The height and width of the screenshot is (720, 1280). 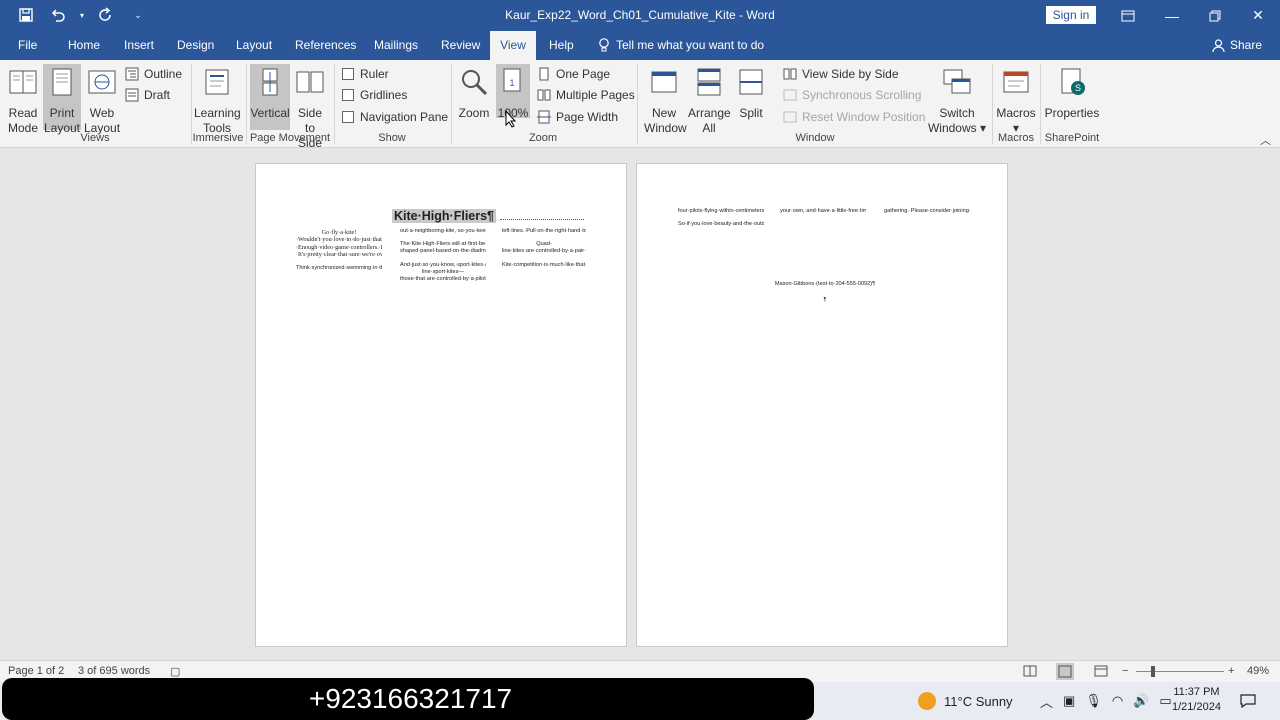 What do you see at coordinates (102, 82) in the screenshot?
I see `web-layout-icon` at bounding box center [102, 82].